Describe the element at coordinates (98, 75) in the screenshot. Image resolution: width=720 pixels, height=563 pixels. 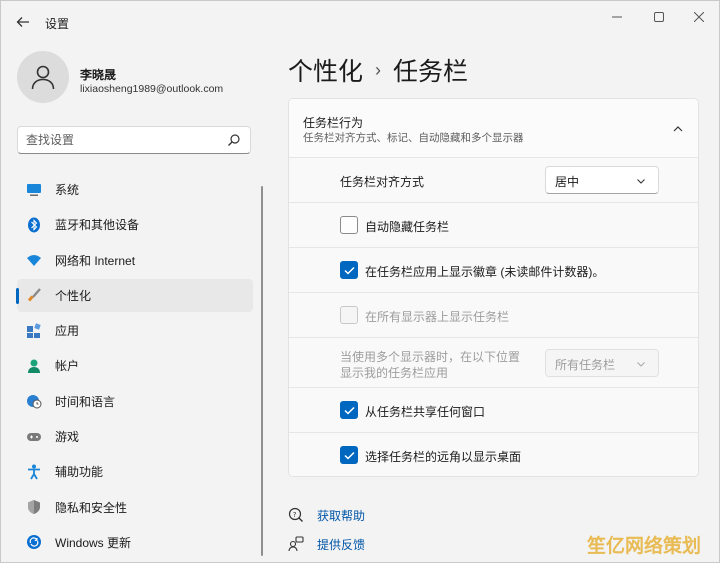
I see `user-name: 李晓晟` at that location.